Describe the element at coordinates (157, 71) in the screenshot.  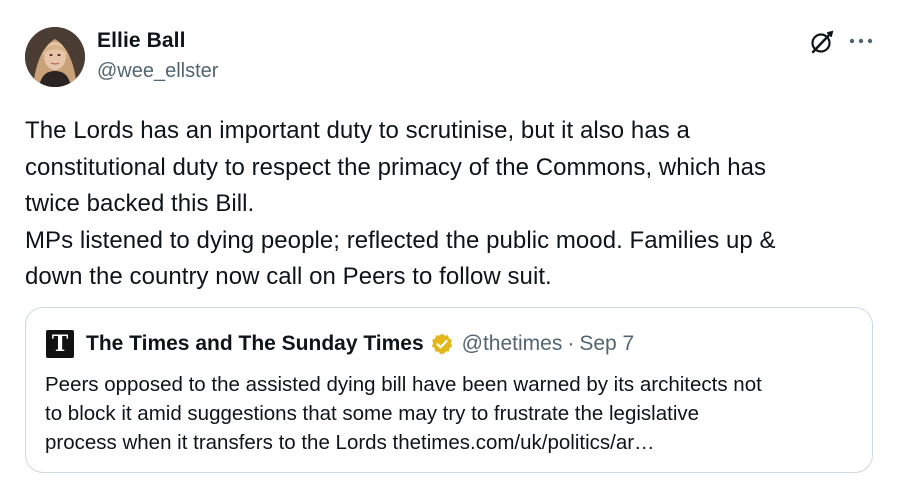
I see `author-handle: @wee_ellster` at that location.